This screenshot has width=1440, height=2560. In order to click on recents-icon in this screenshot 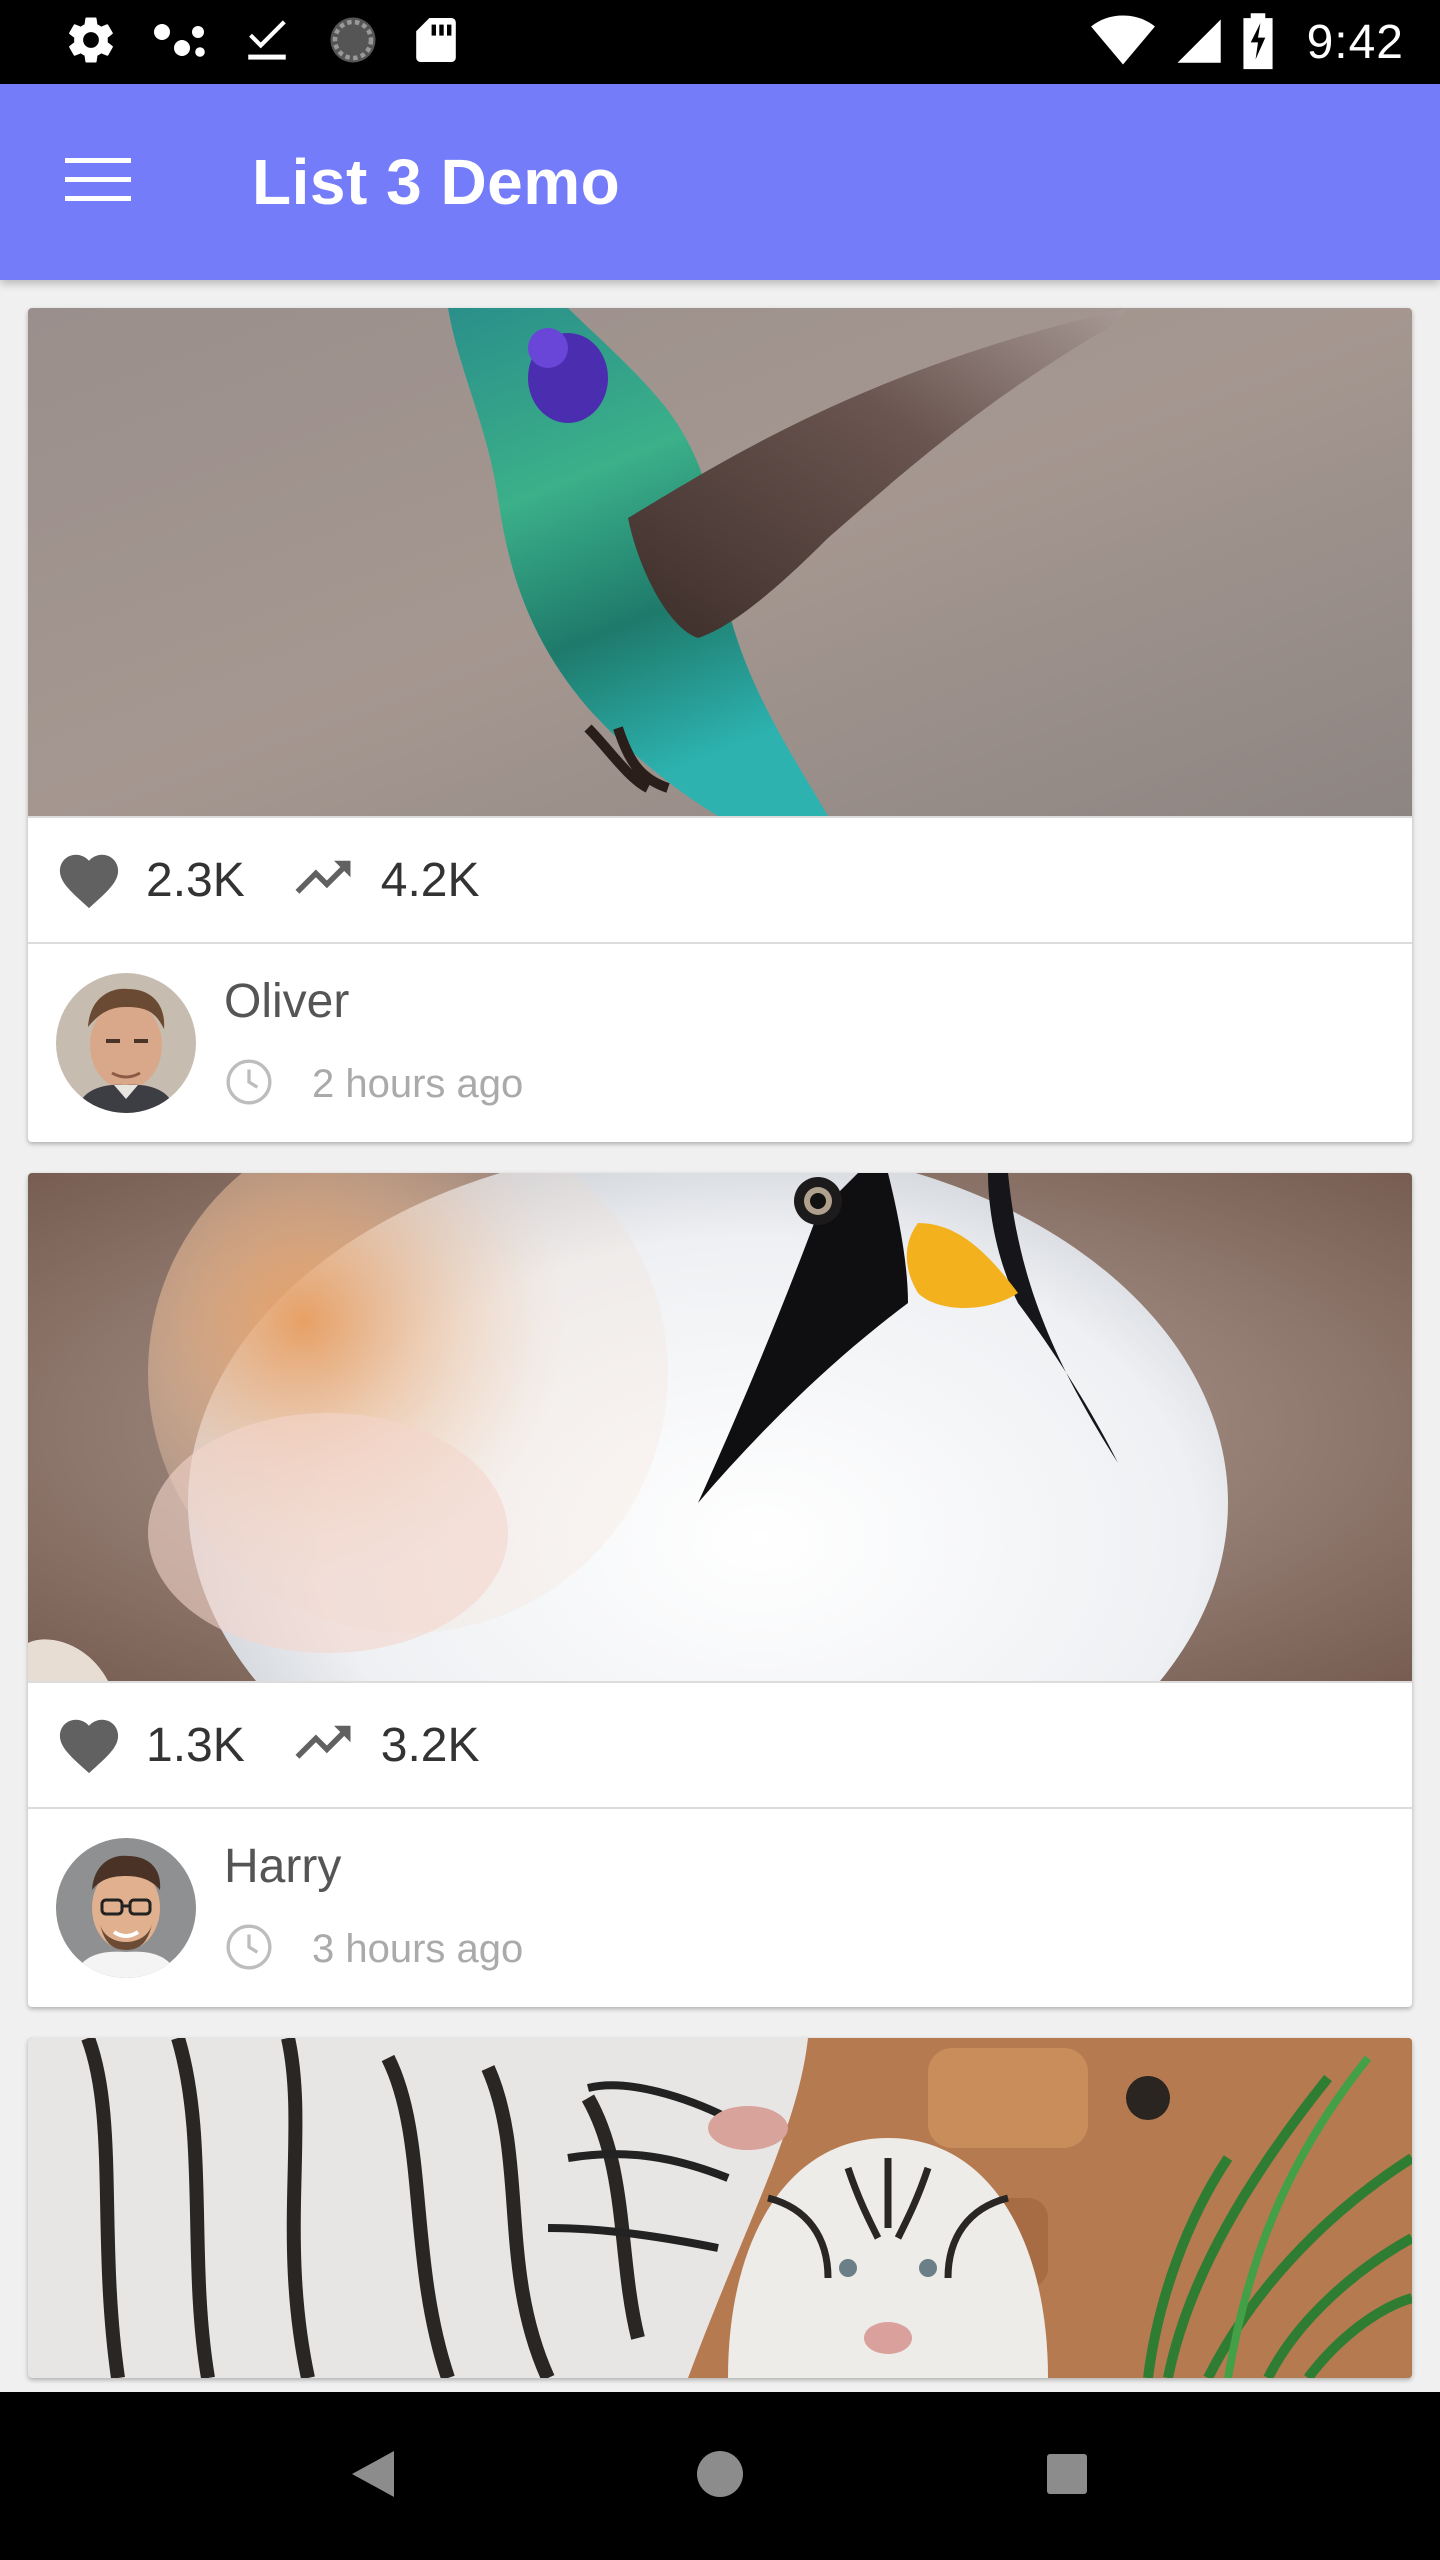, I will do `click(1067, 2476)`.